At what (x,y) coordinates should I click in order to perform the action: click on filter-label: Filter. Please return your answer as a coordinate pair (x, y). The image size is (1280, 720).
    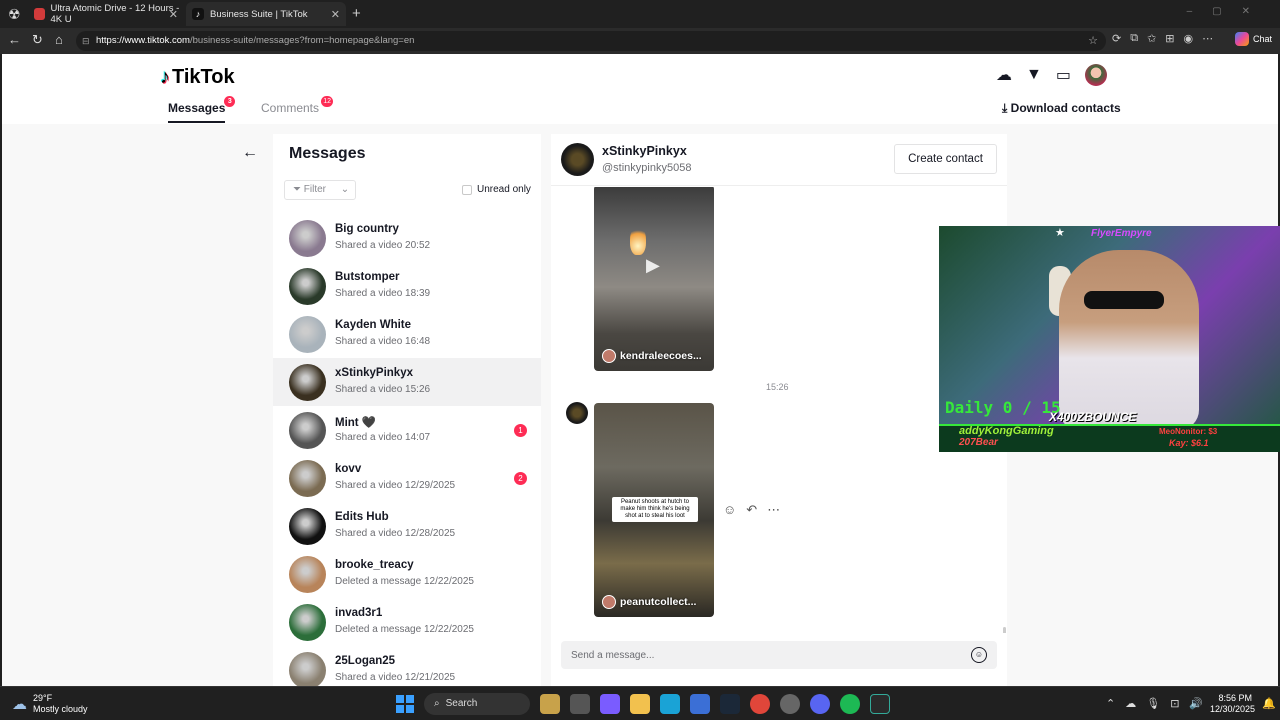
    Looking at the image, I should click on (315, 189).